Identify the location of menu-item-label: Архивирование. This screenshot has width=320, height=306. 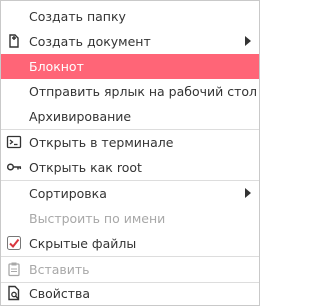
(80, 116).